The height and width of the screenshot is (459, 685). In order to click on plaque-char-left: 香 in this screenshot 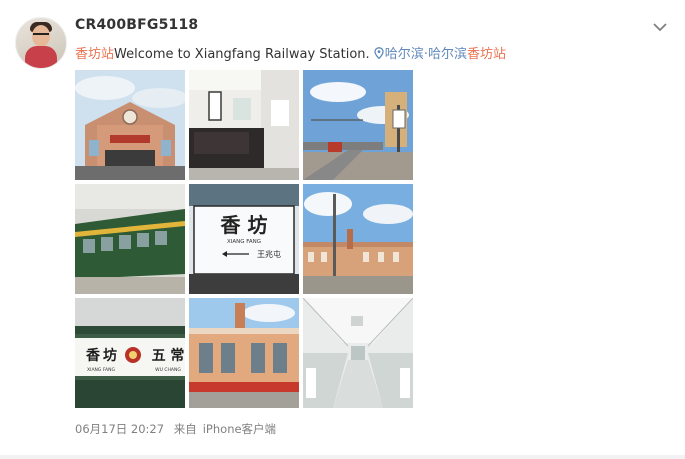, I will do `click(93, 355)`.